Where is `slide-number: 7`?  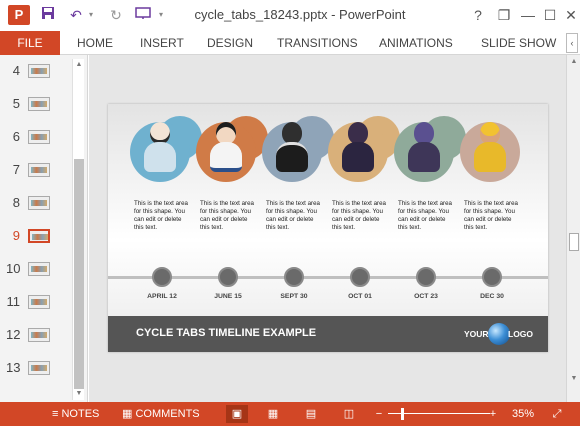
slide-number: 7 is located at coordinates (16, 169).